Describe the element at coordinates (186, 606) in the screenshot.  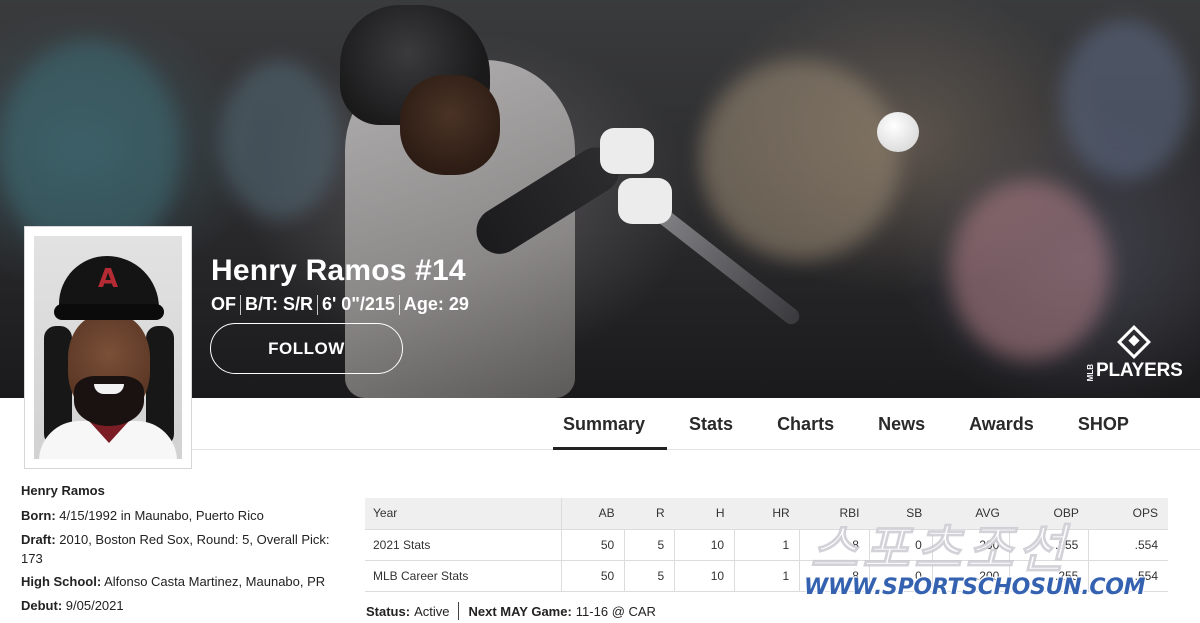
I see `bio-debut: Debut: 9/05/2021` at that location.